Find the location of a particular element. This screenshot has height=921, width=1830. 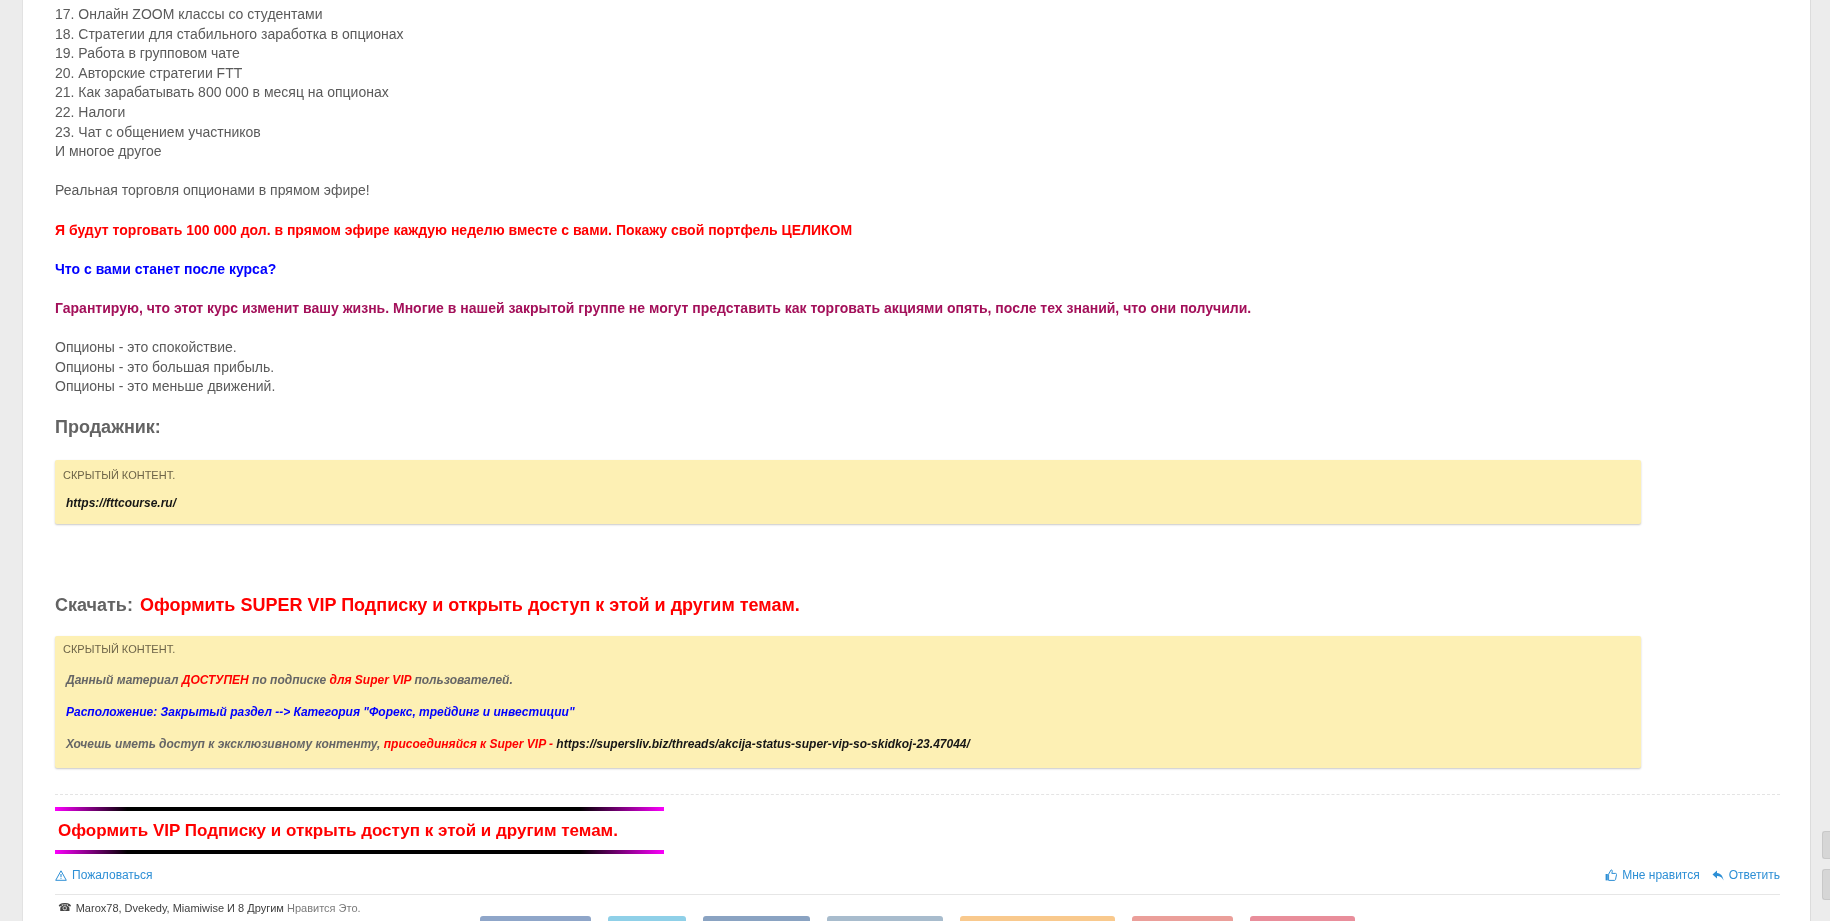

phone-icon: ☎ is located at coordinates (65, 908).